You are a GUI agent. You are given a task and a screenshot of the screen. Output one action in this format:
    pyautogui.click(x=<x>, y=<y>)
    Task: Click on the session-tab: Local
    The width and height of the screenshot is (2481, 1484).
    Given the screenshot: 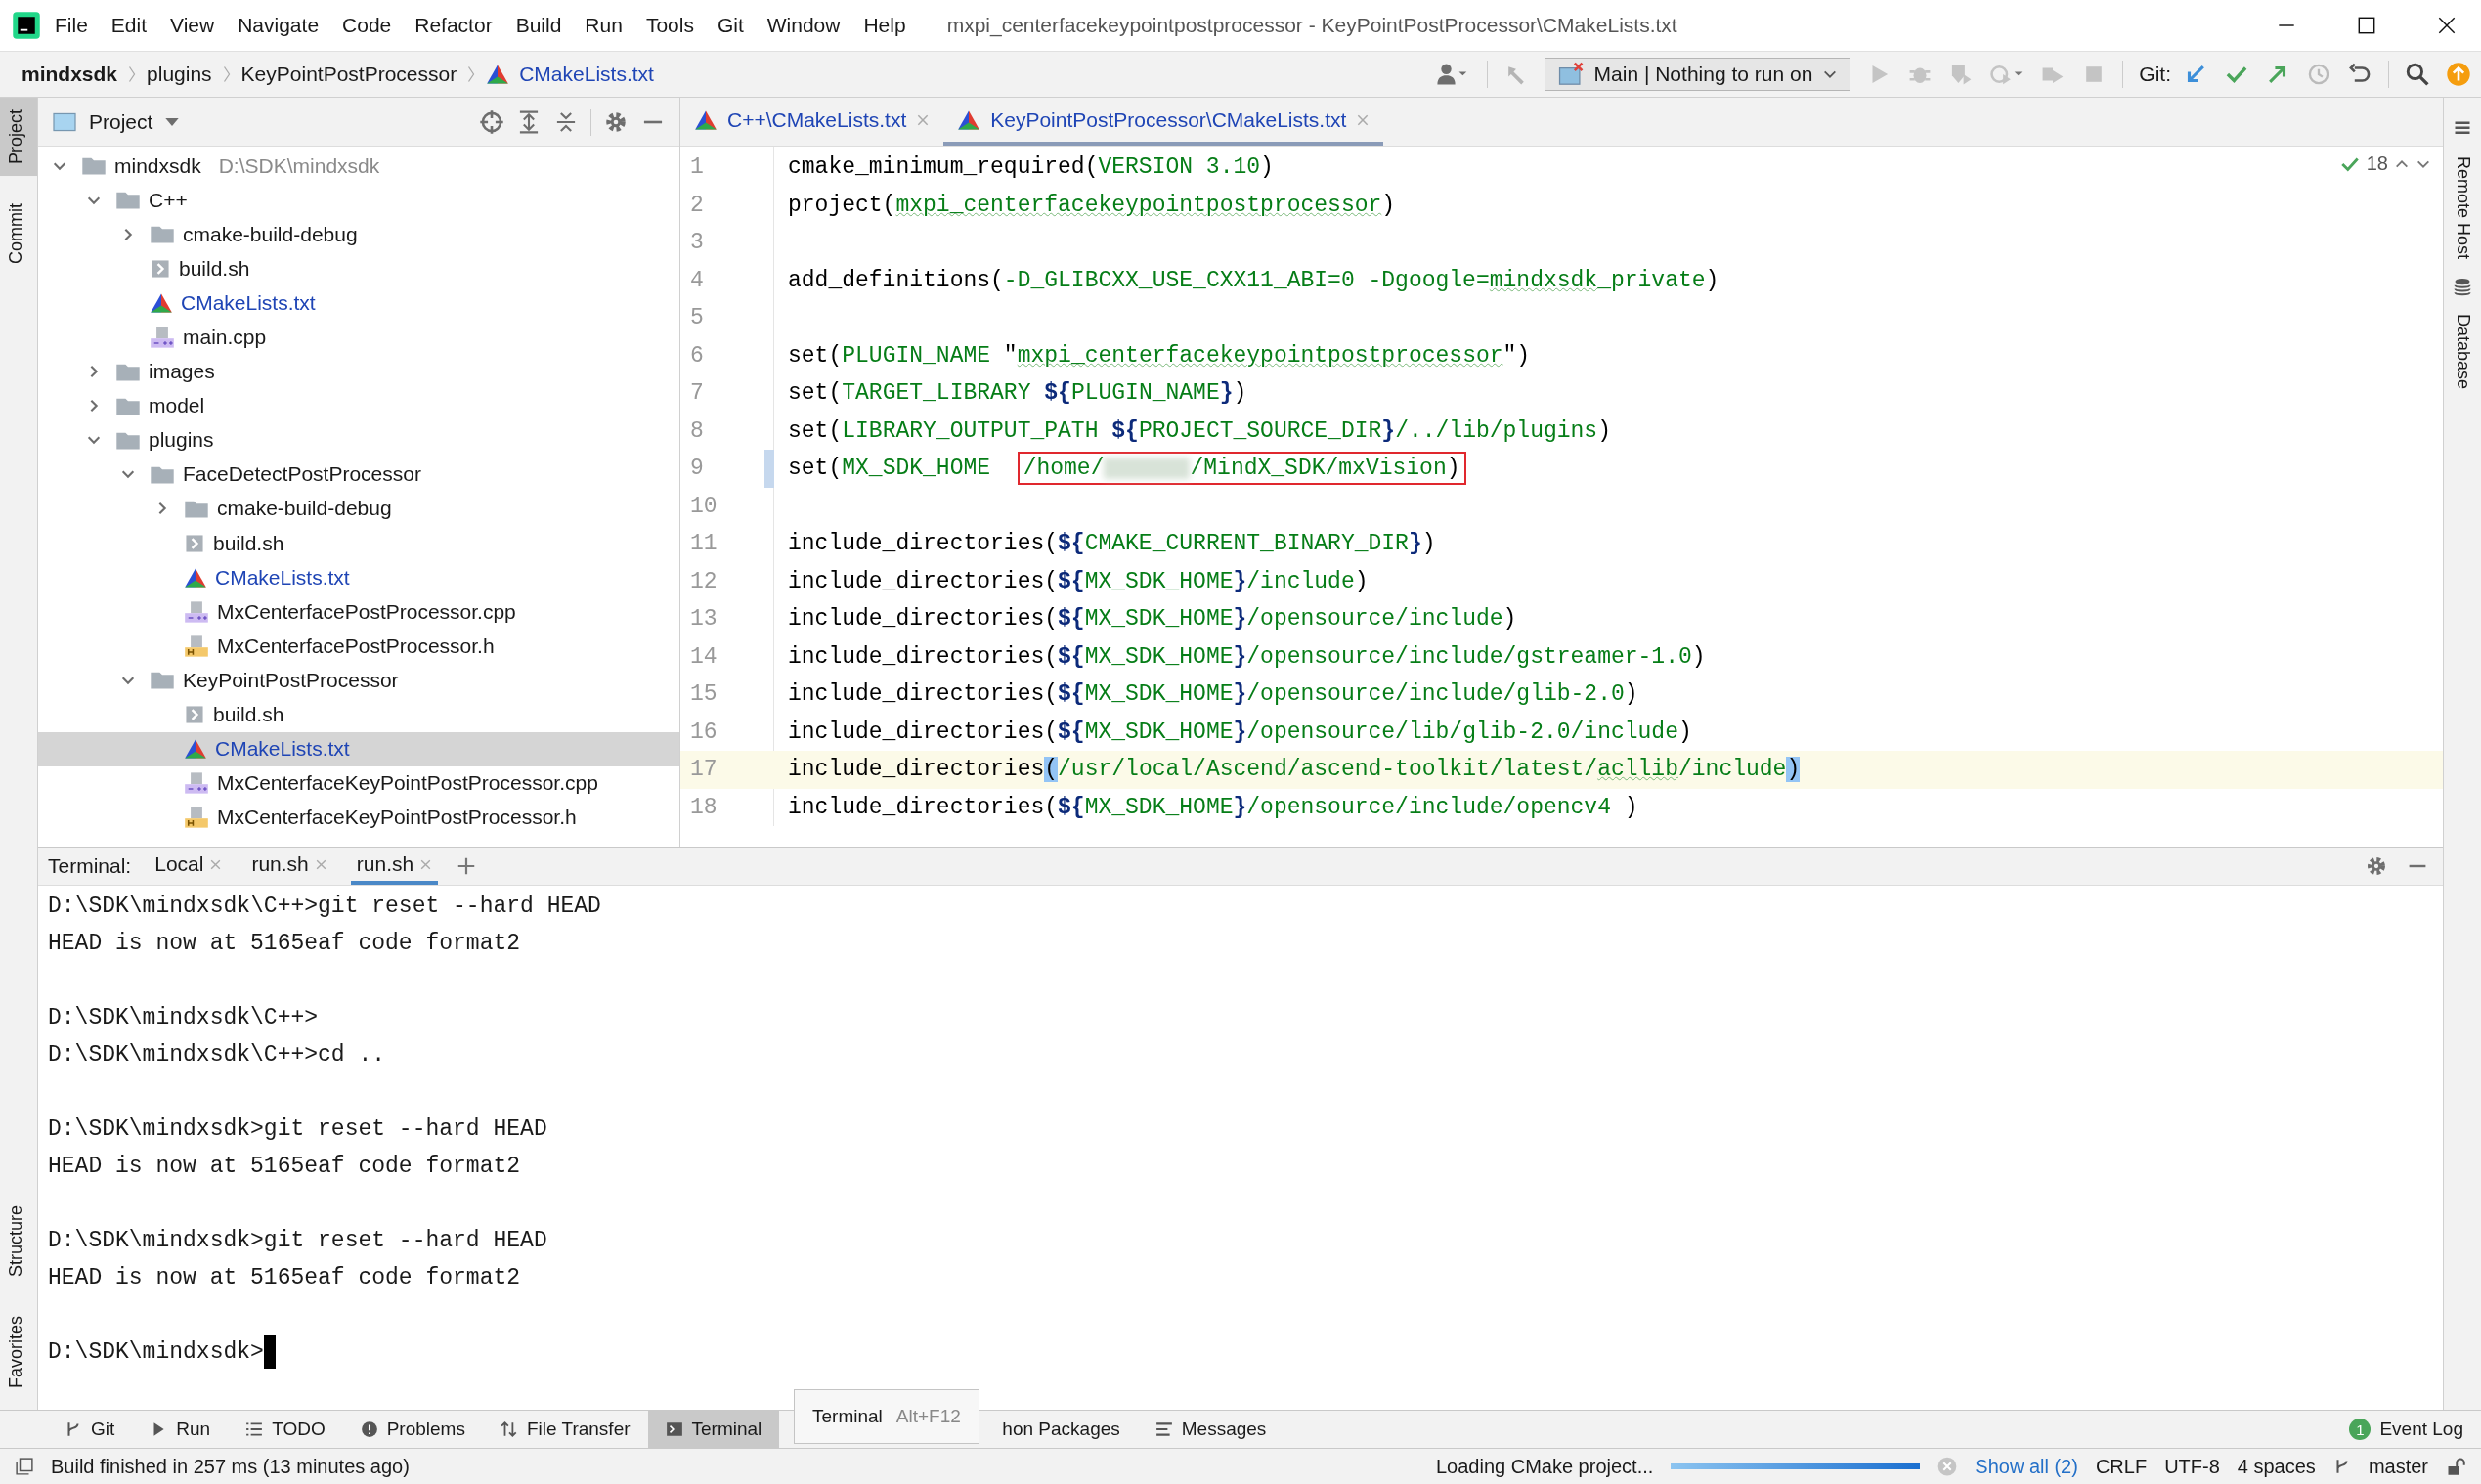 What is the action you would take?
    pyautogui.click(x=189, y=866)
    